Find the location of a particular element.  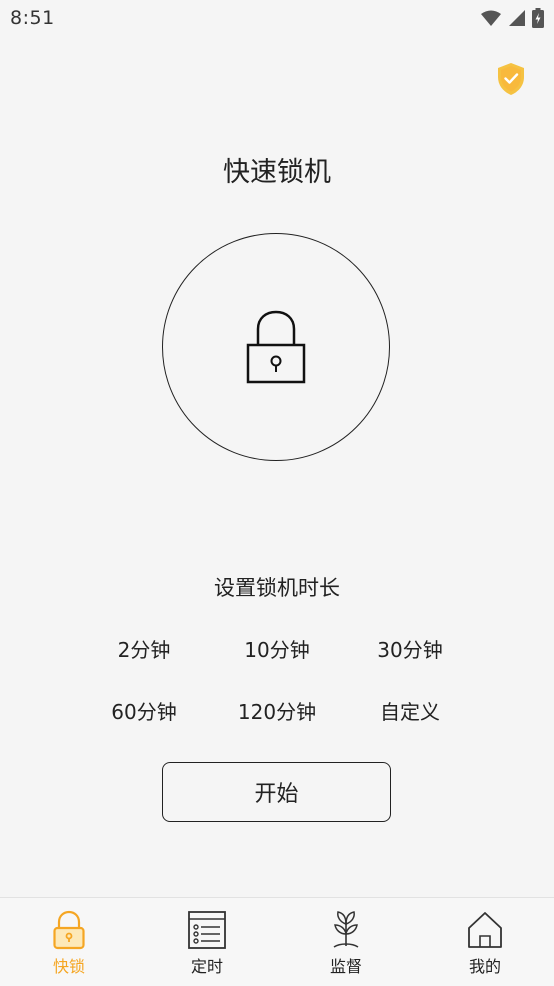

signal-icon is located at coordinates (517, 18).